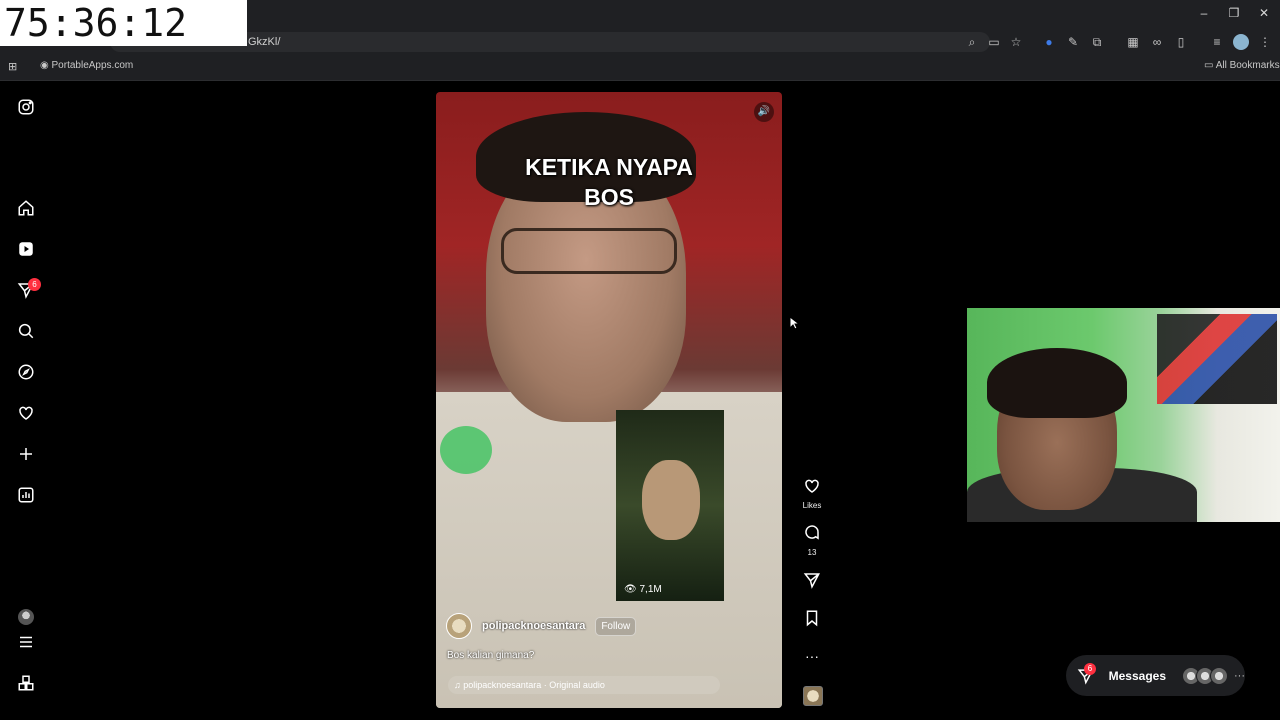 The width and height of the screenshot is (1280, 720). What do you see at coordinates (26, 331) in the screenshot?
I see `search-icon` at bounding box center [26, 331].